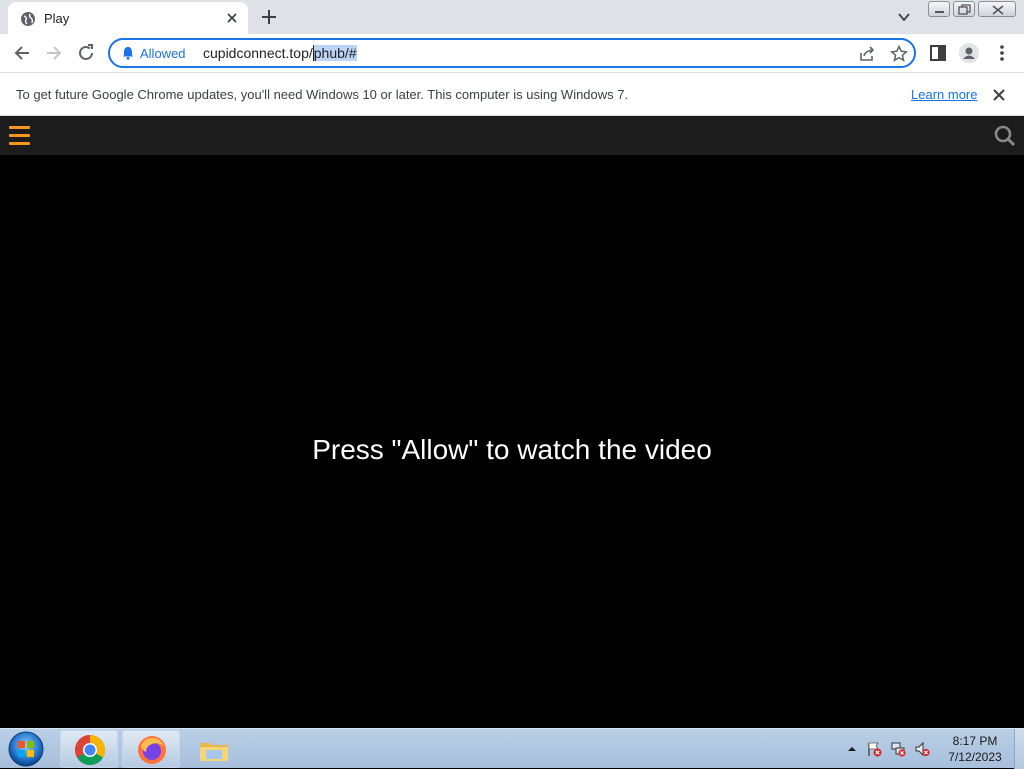  Describe the element at coordinates (22, 53) in the screenshot. I see `back-icon` at that location.